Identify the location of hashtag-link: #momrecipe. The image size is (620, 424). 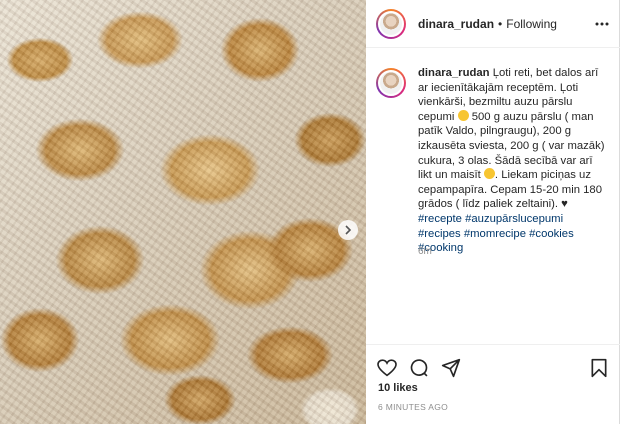
(495, 234).